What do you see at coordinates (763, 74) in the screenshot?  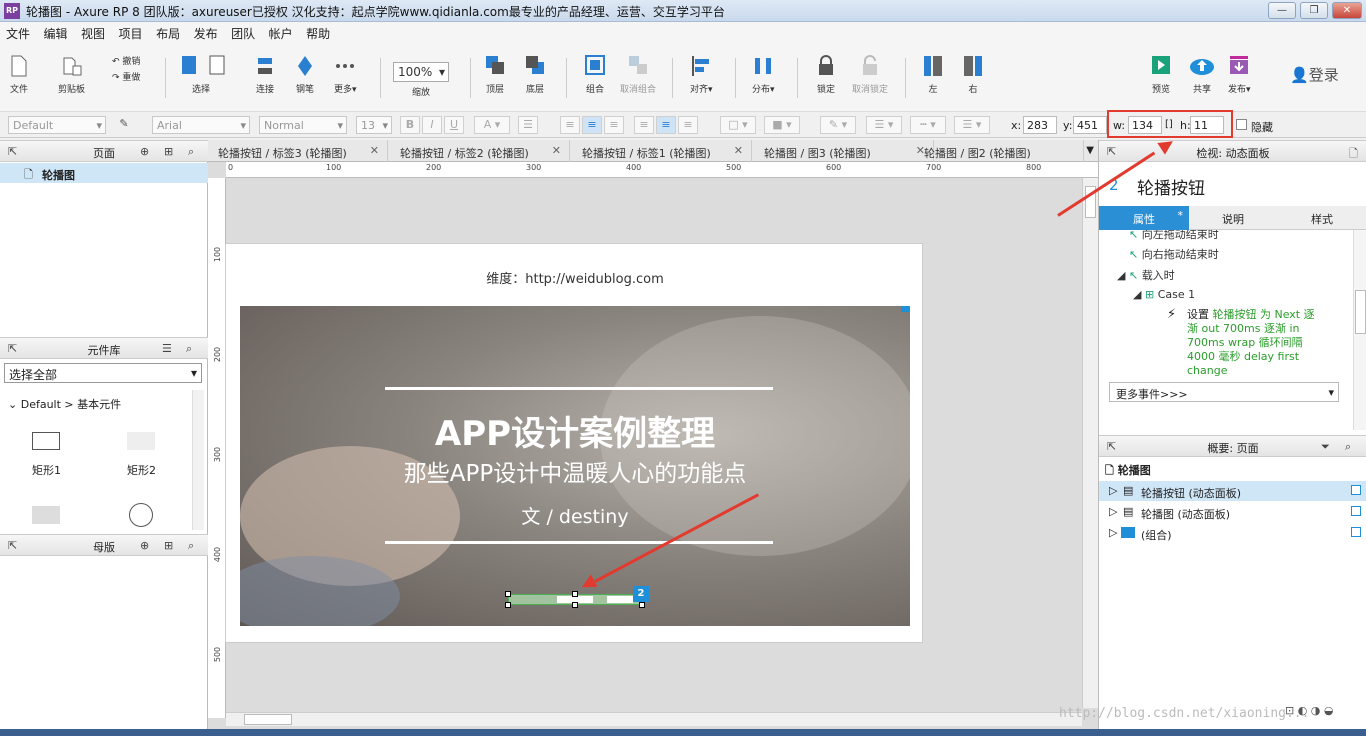 I see `distribute-button: 分布▾` at bounding box center [763, 74].